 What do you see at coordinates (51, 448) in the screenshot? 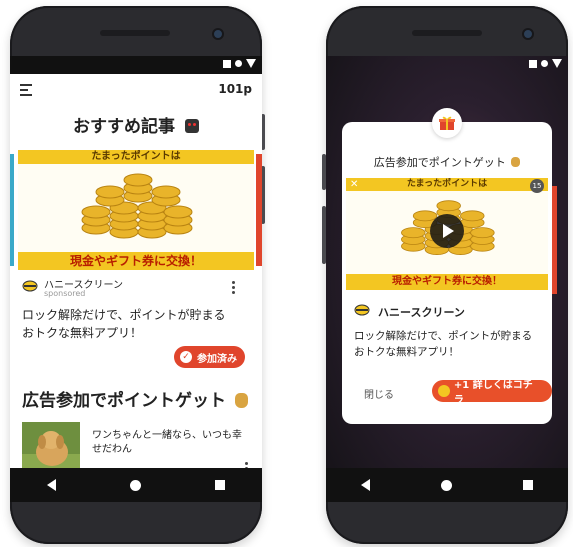
I see `dog-thumbnail` at bounding box center [51, 448].